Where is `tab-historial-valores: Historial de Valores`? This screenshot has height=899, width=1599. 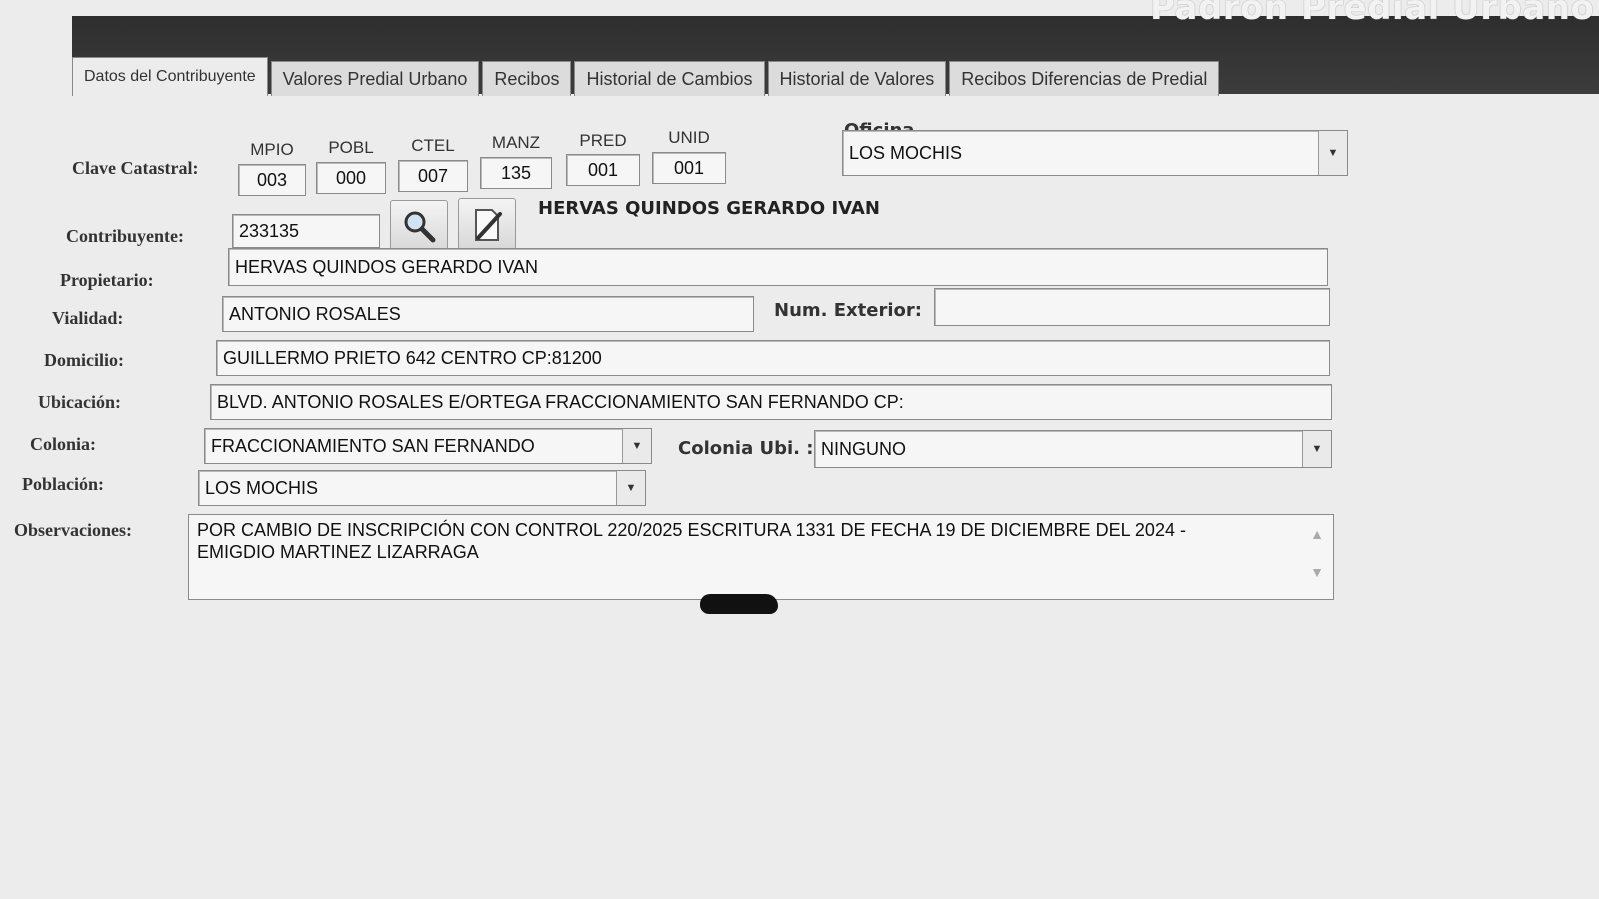 tab-historial-valores: Historial de Valores is located at coordinates (857, 78).